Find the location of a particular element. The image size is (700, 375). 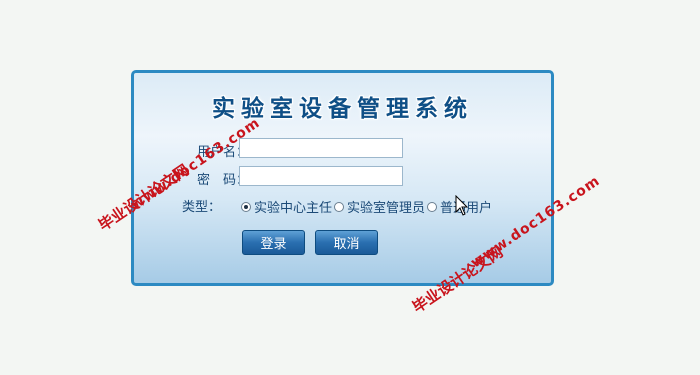

role-label: 实验室管理员 is located at coordinates (386, 208).